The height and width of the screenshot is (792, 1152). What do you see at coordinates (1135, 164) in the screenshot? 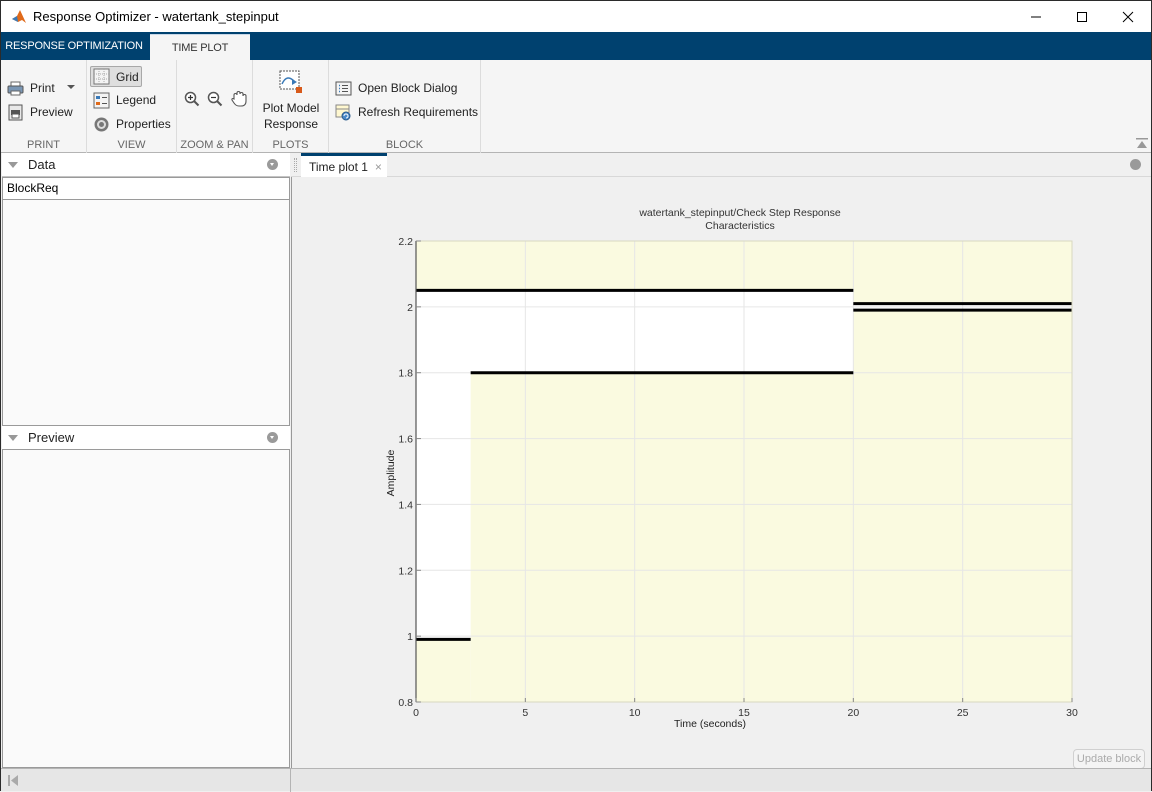
I see `document-menu-icon` at bounding box center [1135, 164].